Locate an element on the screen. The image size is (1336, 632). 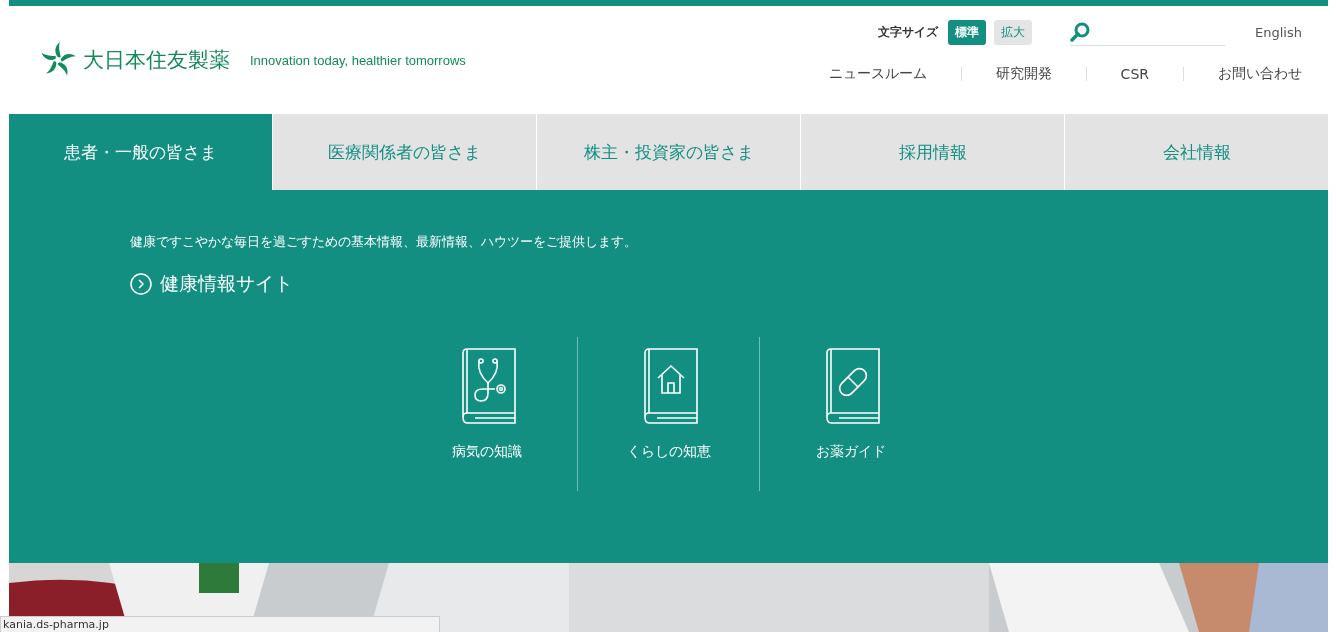
font-size-label: 文字サイズ is located at coordinates (908, 32).